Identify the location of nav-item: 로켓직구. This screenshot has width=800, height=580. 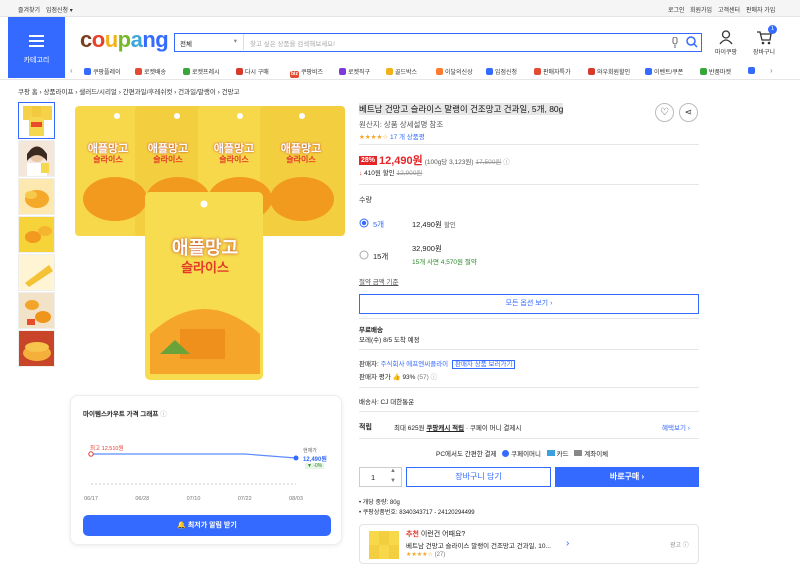
(354, 71).